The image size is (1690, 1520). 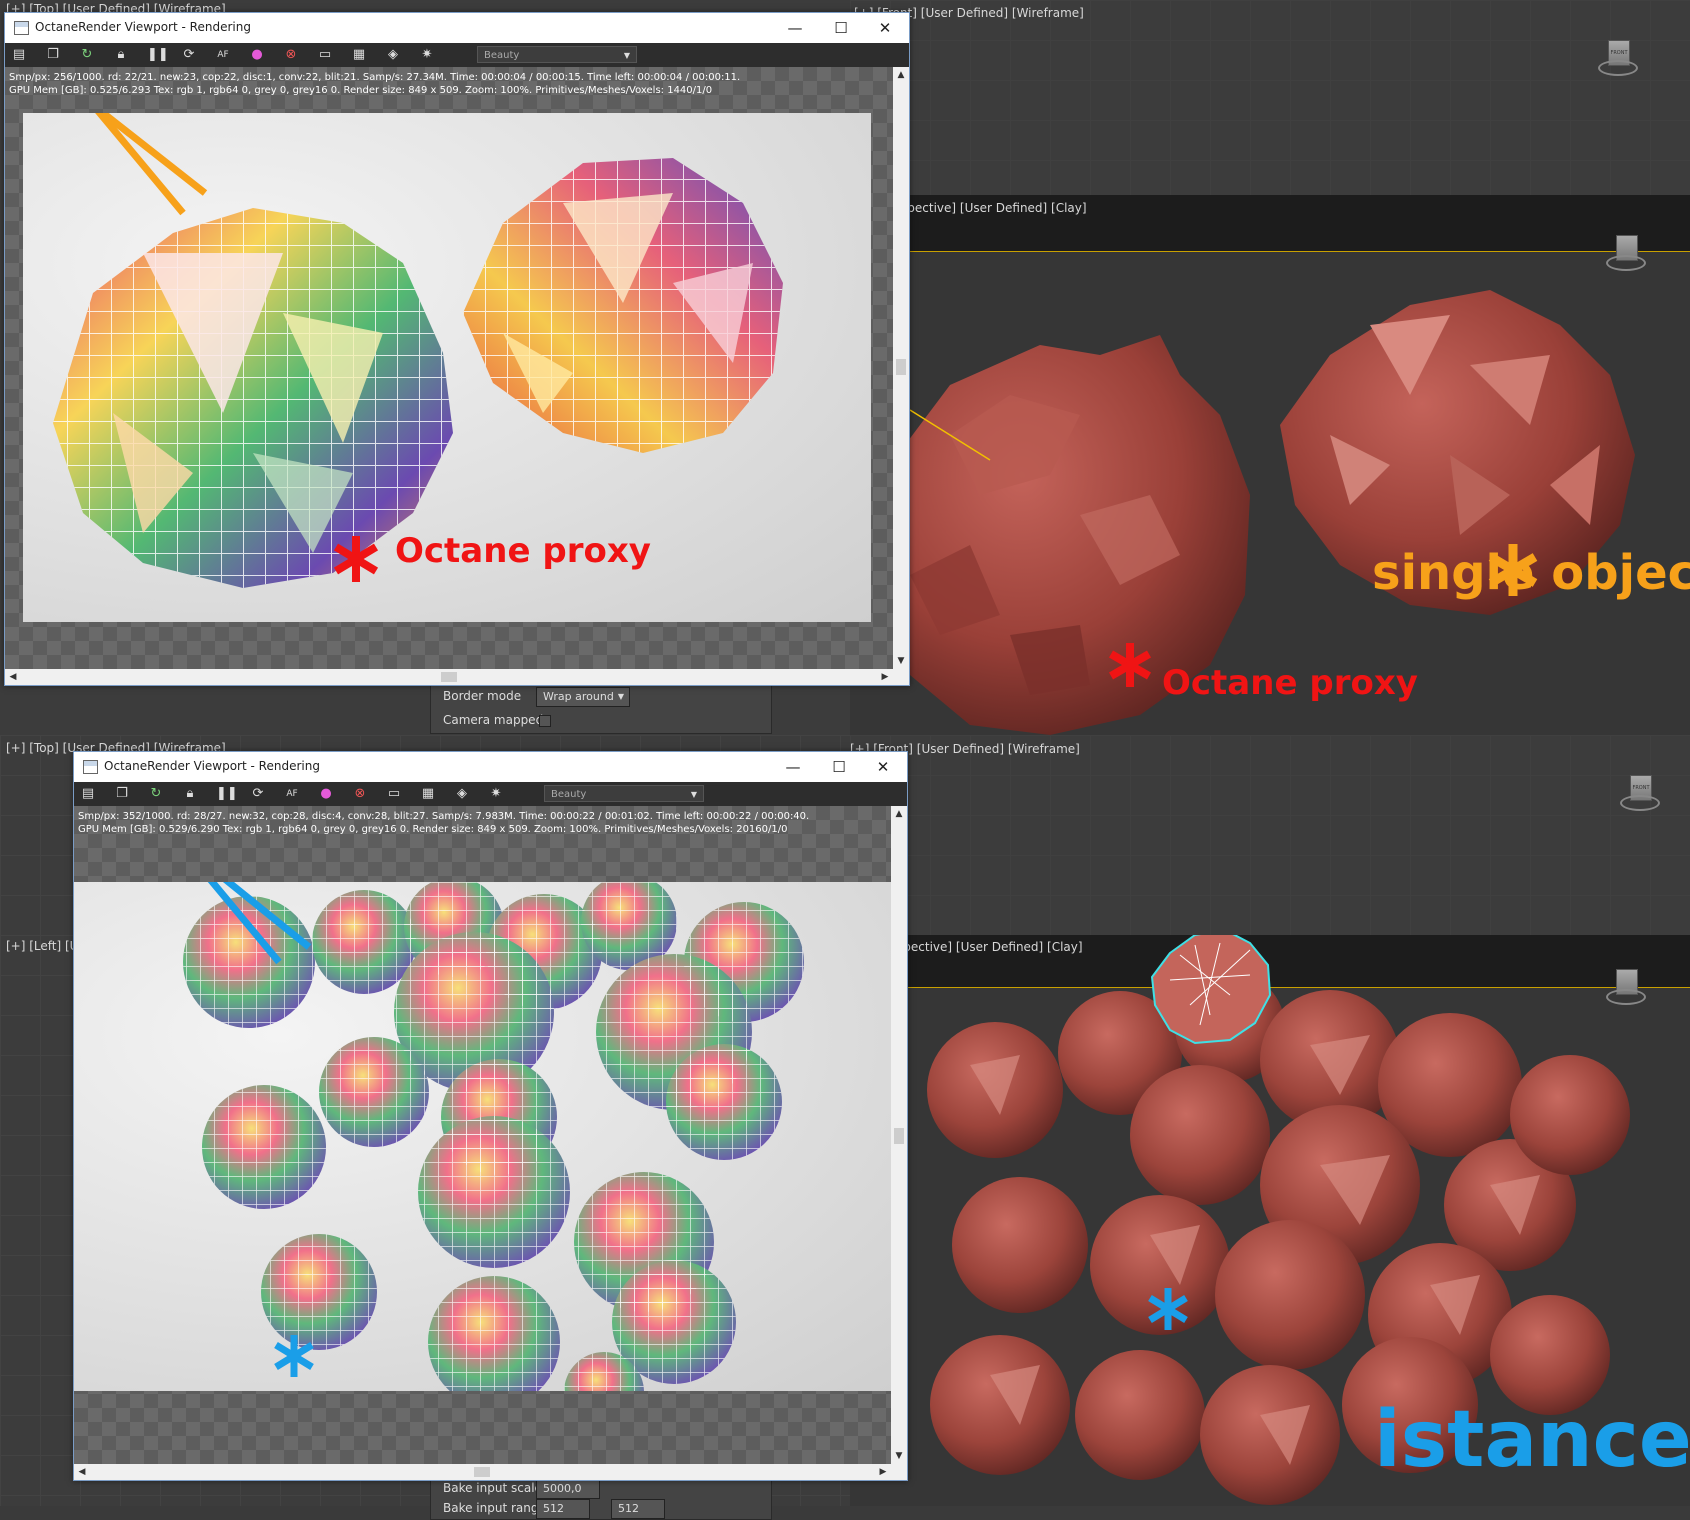 I want to click on border-mode-dropdown: Wrap around ▼, so click(x=583, y=697).